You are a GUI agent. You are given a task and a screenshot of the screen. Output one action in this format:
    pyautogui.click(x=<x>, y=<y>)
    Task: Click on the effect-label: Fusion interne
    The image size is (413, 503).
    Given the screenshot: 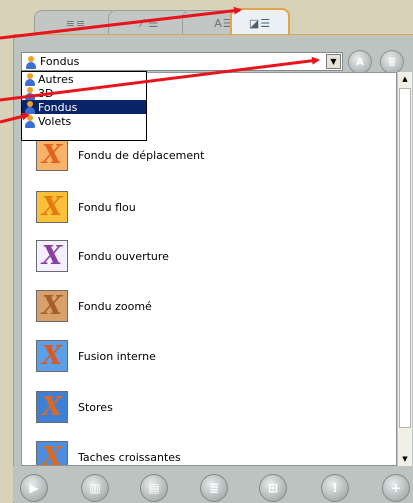 What is the action you would take?
    pyautogui.click(x=117, y=356)
    